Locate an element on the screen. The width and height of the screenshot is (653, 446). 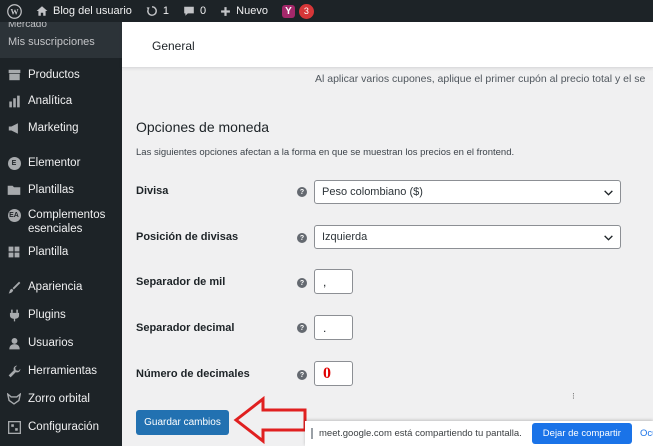
sidebar-item-template: Plantilla is located at coordinates (61, 252).